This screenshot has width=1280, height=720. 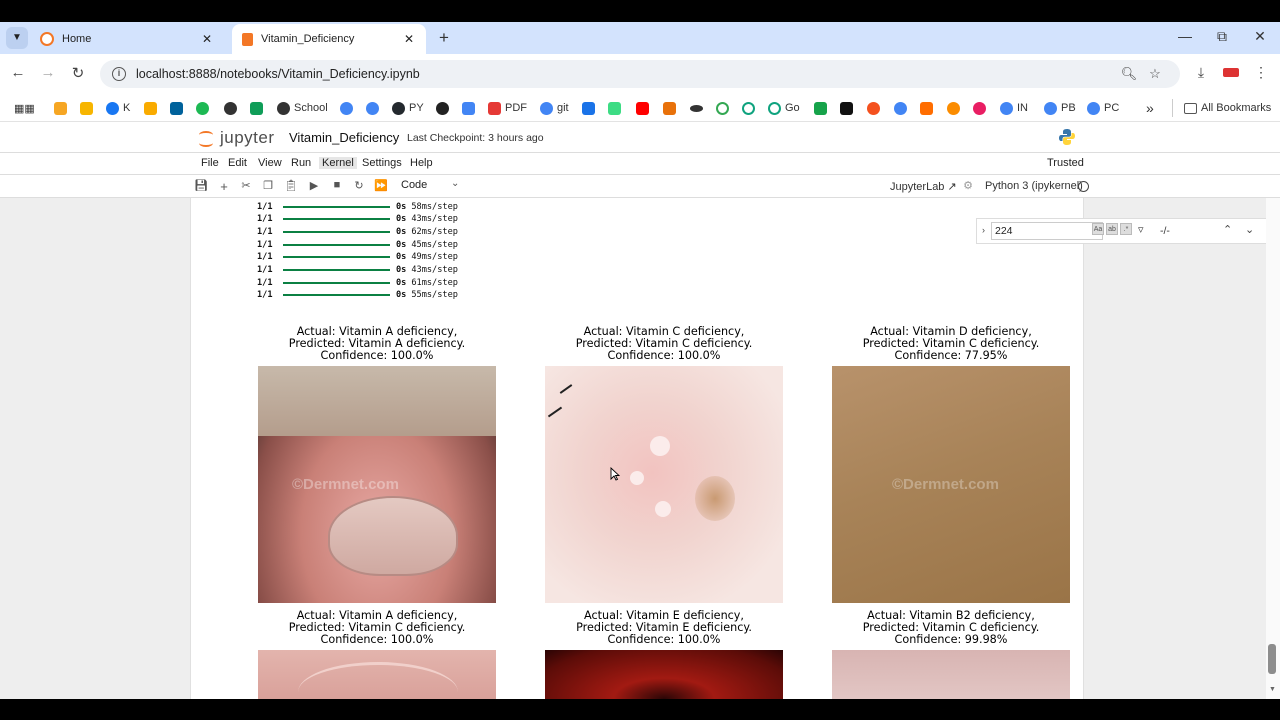 What do you see at coordinates (204, 108) in the screenshot?
I see `bookmark-green-icon` at bounding box center [204, 108].